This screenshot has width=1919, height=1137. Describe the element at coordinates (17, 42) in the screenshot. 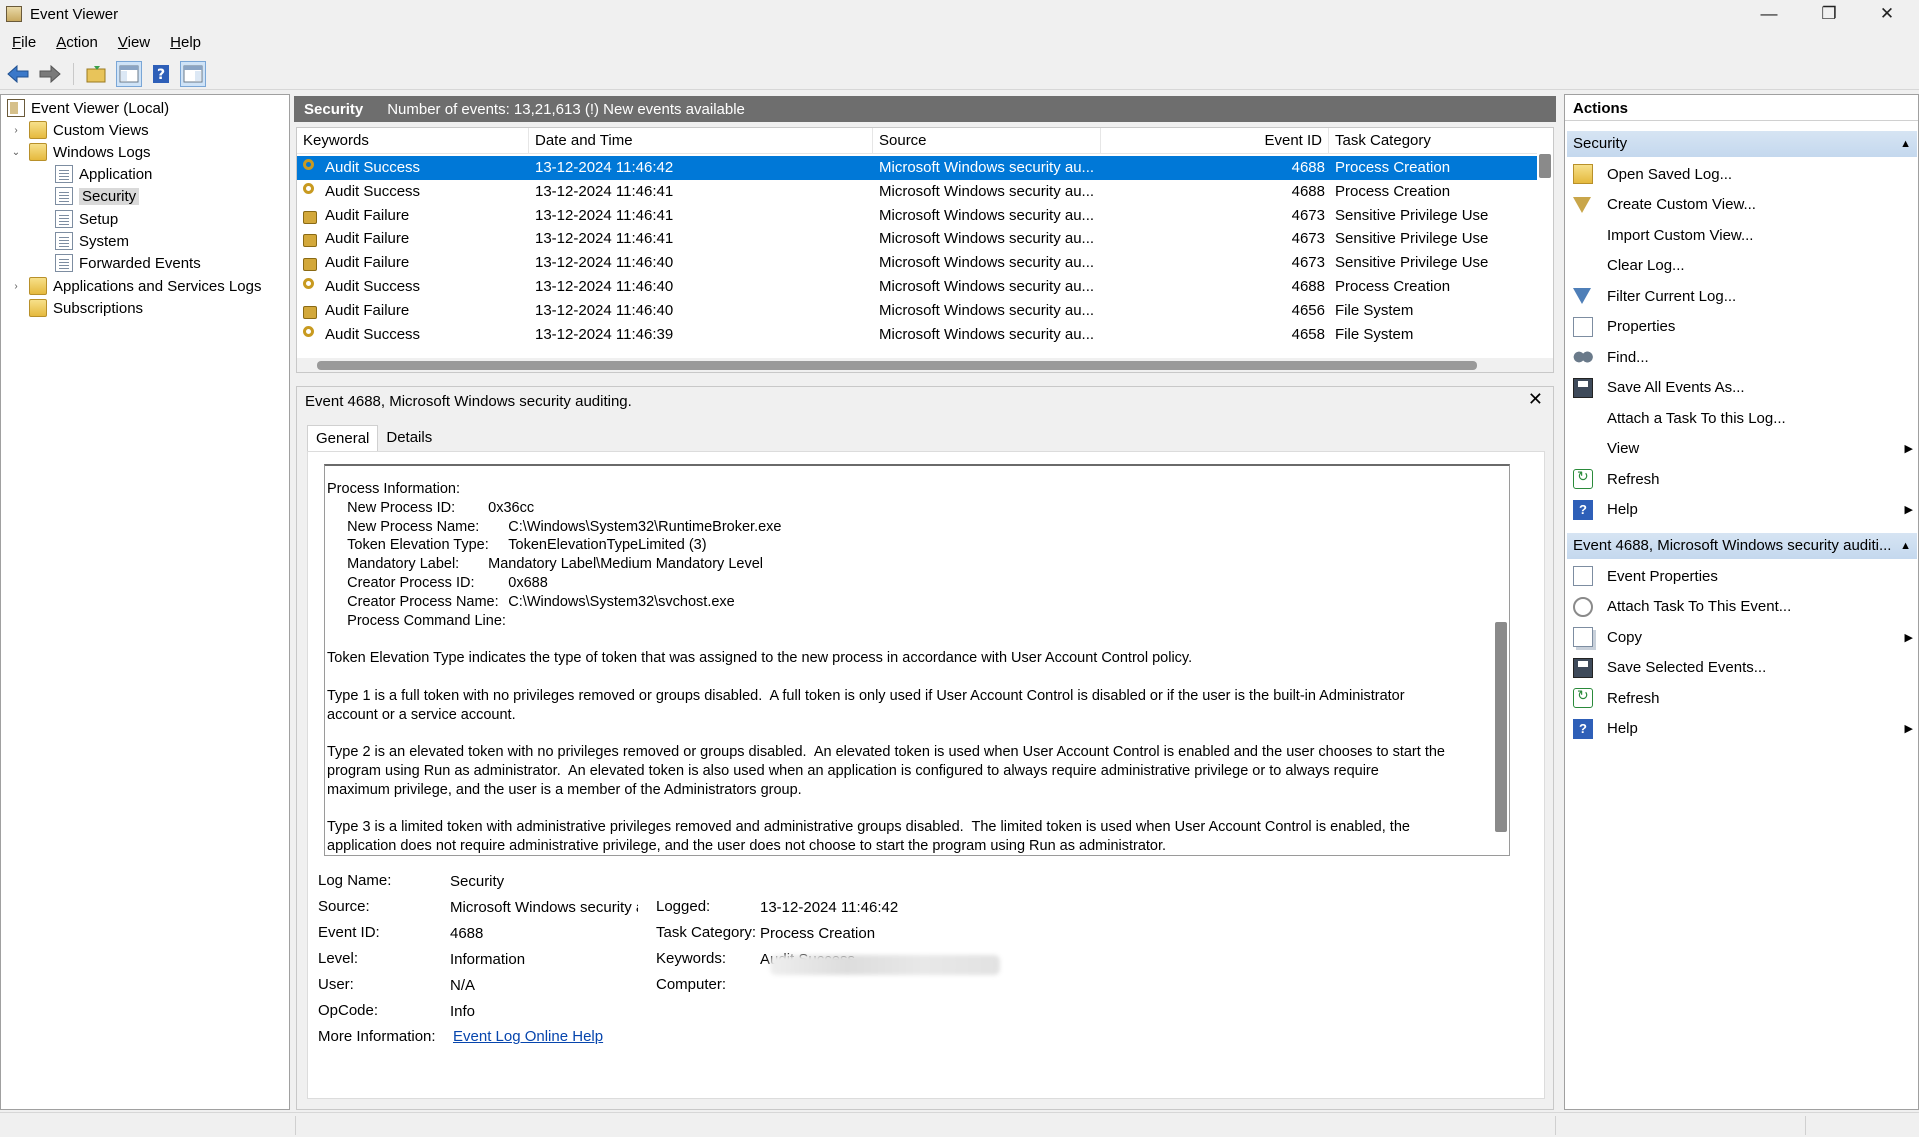

I see `menu-file-mnemonic: F` at that location.